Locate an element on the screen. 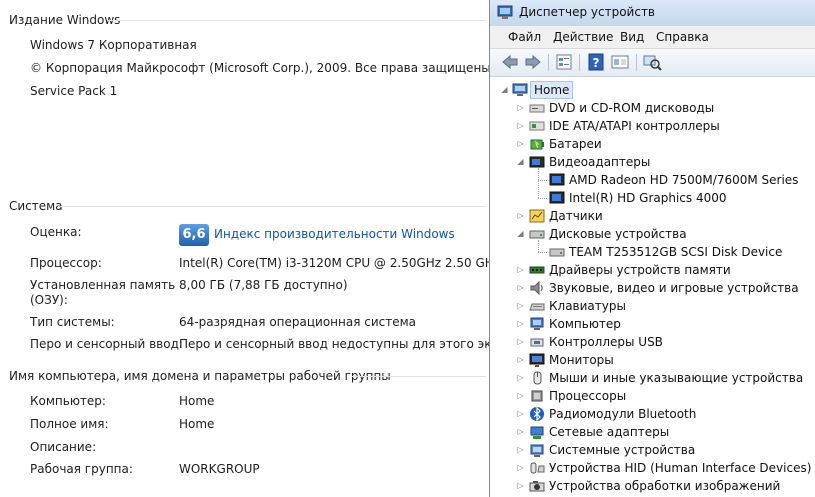 This screenshot has width=815, height=497. show-hidden-icon is located at coordinates (620, 62).